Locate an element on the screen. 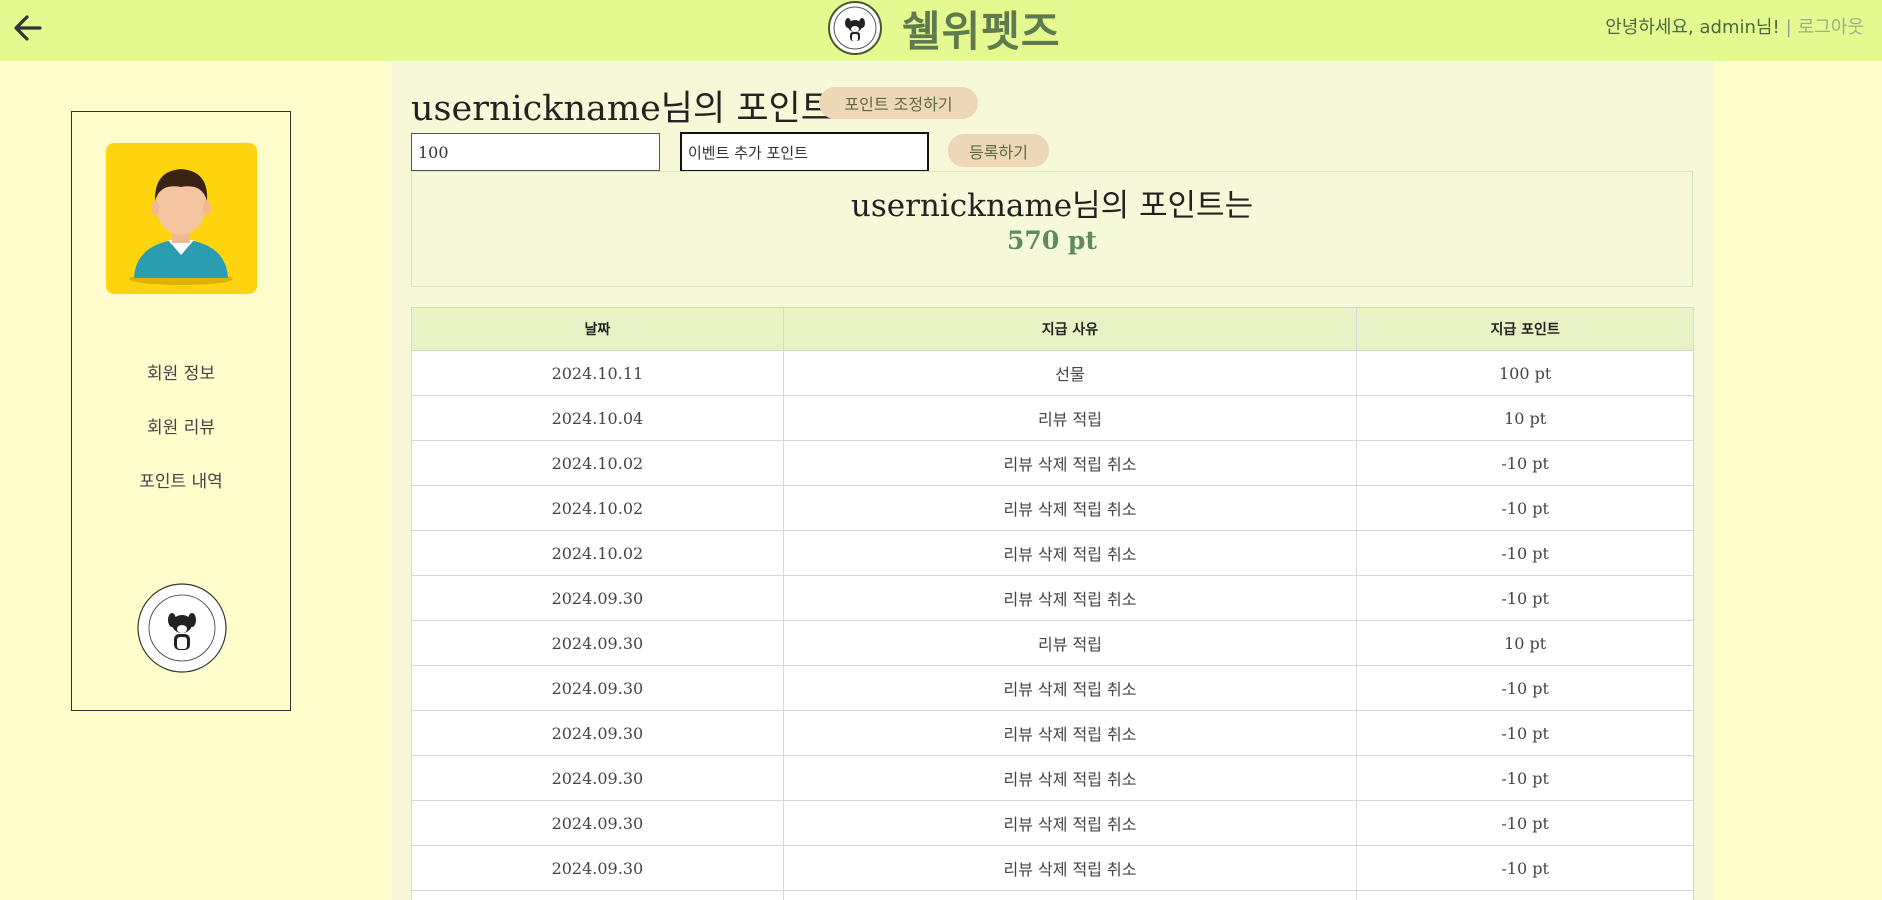 Image resolution: width=1882 pixels, height=900 pixels. sidebar-item-member-reviews: 회원 리뷰 is located at coordinates (181, 445).